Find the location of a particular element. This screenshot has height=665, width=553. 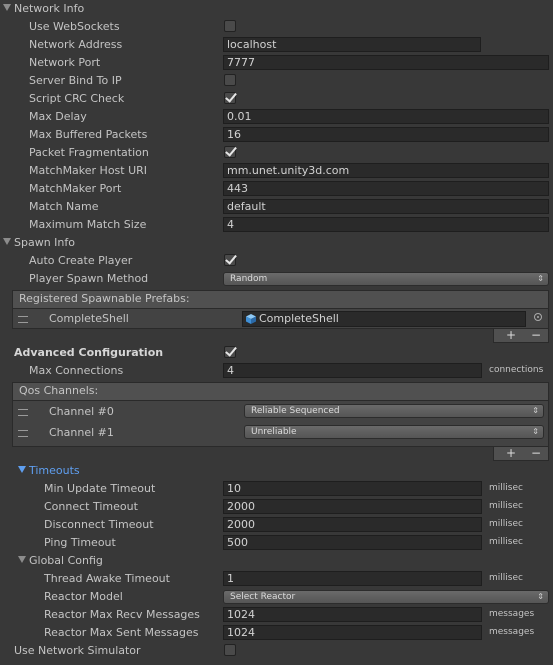

field-label: Network Address is located at coordinates (76, 44).